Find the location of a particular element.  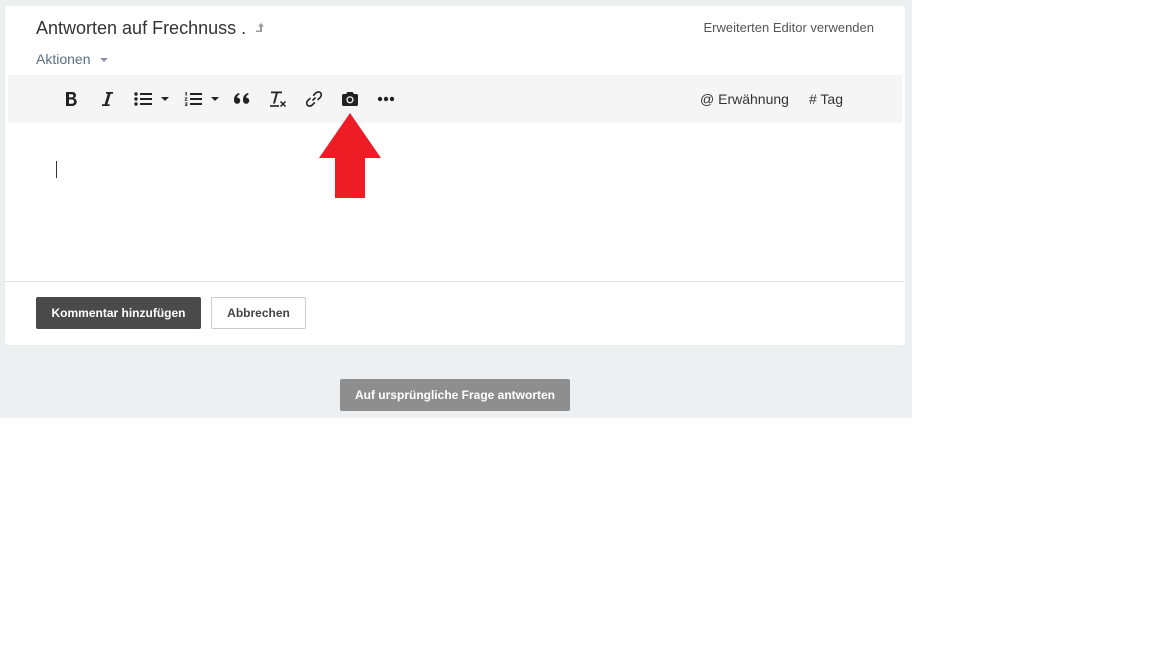

bullet-list-button is located at coordinates (143, 99).